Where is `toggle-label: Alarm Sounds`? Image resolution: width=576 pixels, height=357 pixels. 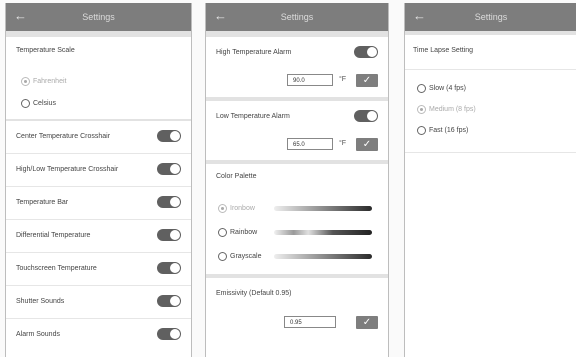 toggle-label: Alarm Sounds is located at coordinates (38, 334).